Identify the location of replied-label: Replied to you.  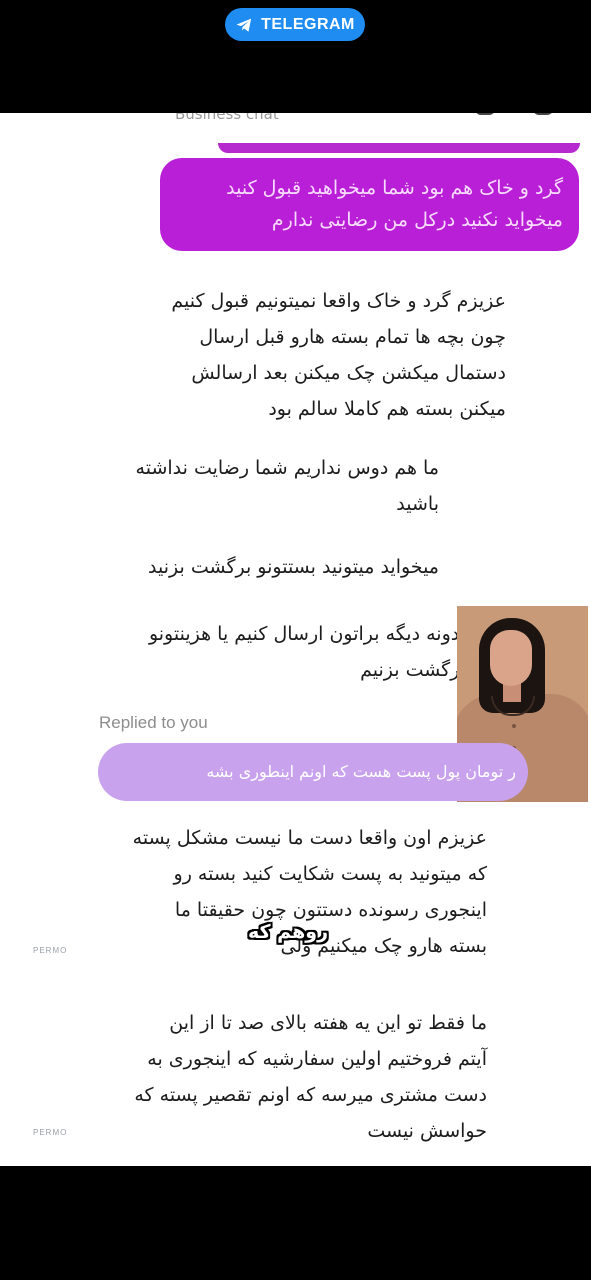
(153, 722).